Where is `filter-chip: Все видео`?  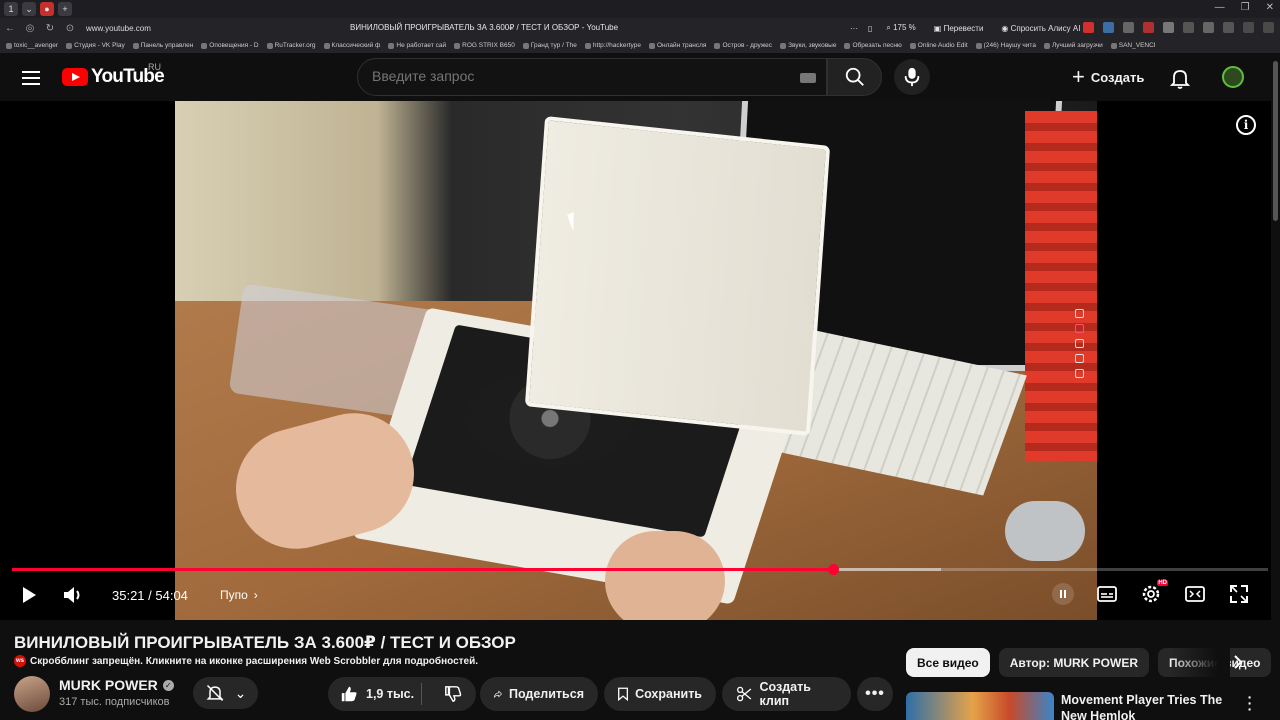 filter-chip: Все видео is located at coordinates (948, 662).